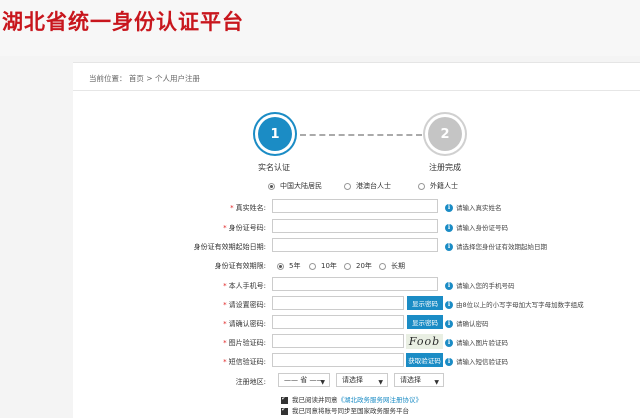  I want to click on show-confirm-password-button: 显示密码, so click(425, 322).